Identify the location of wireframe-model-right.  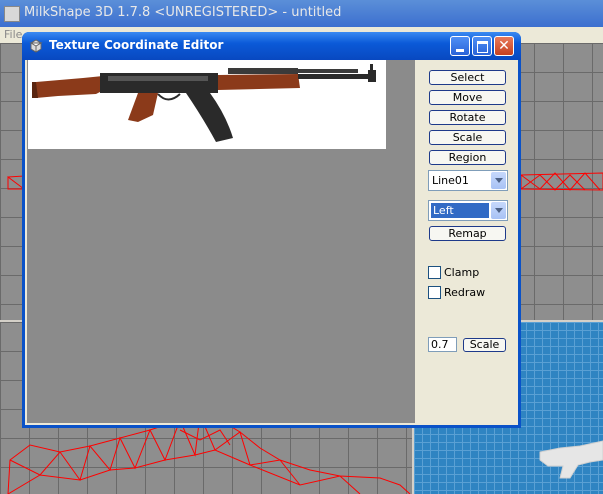
(561, 181).